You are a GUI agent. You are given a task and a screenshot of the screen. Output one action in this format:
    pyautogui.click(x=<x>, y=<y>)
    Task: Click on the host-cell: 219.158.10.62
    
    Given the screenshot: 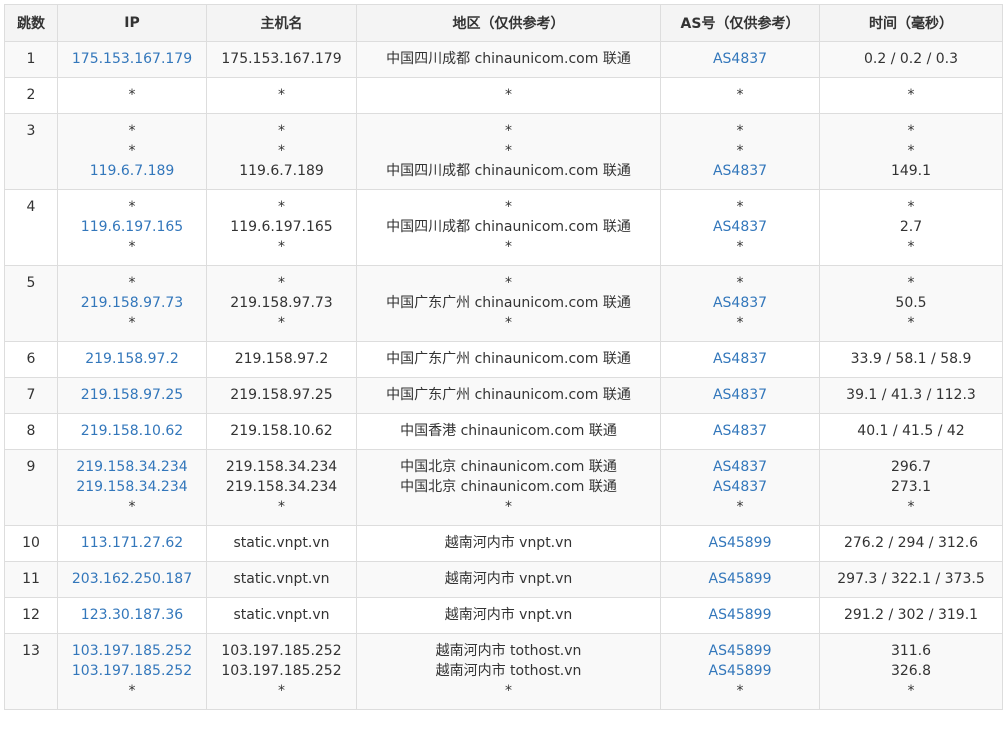 What is the action you would take?
    pyautogui.click(x=281, y=431)
    